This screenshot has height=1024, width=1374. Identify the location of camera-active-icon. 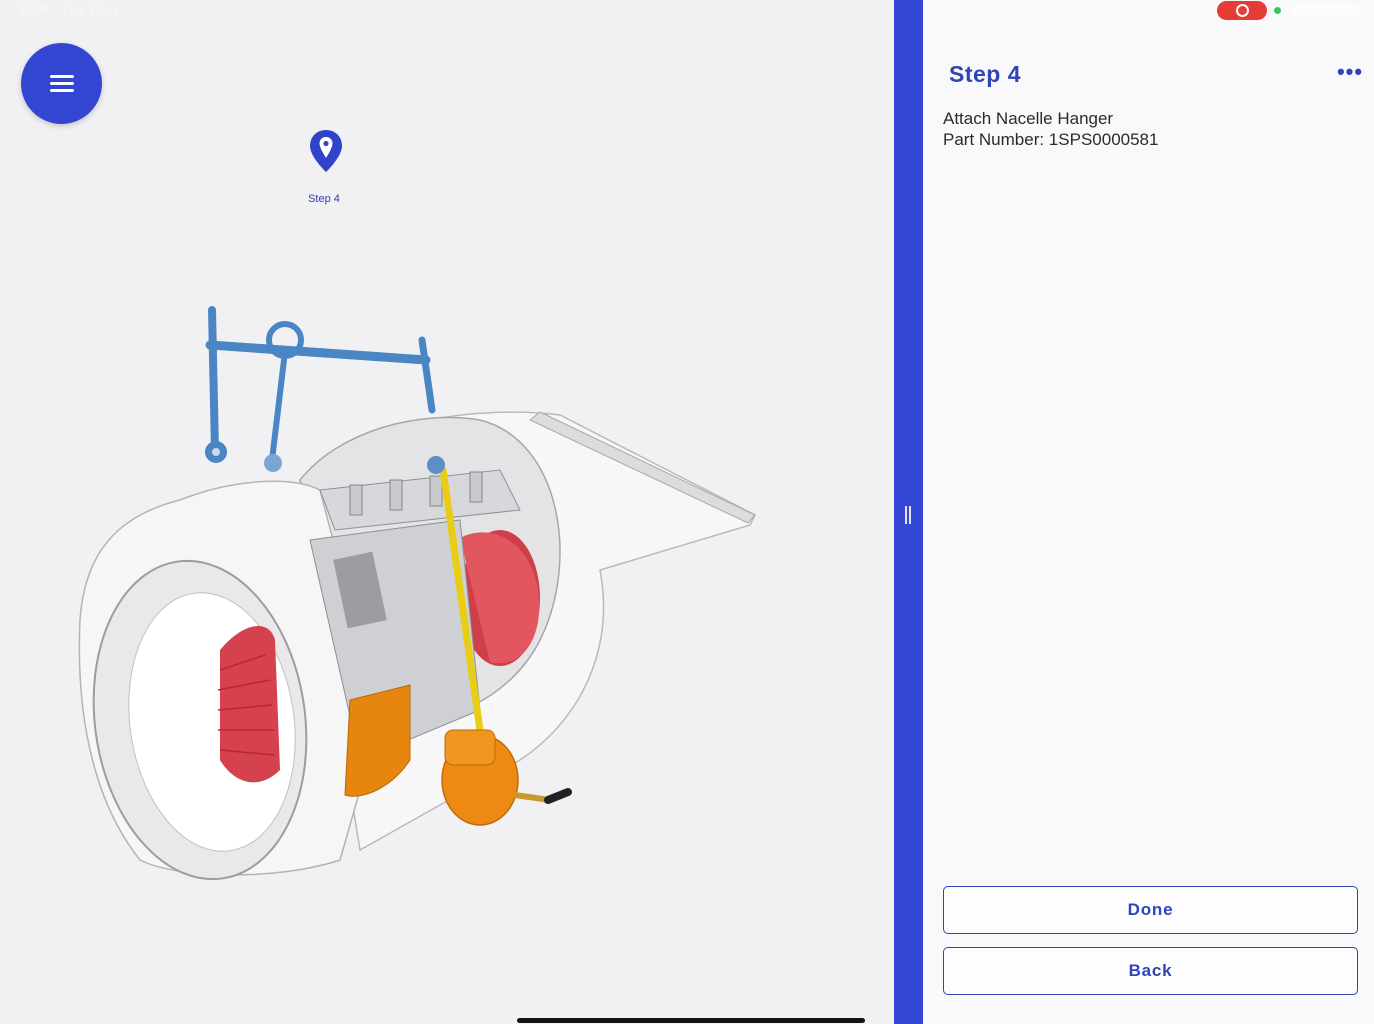
(1277, 10).